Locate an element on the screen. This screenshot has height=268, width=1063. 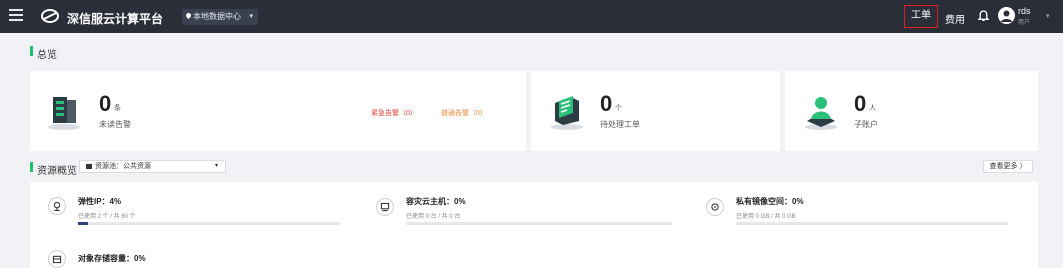
alerts-card: 0 条 未读告警 紧急告警（0） 普通告警（0） is located at coordinates (278, 111).